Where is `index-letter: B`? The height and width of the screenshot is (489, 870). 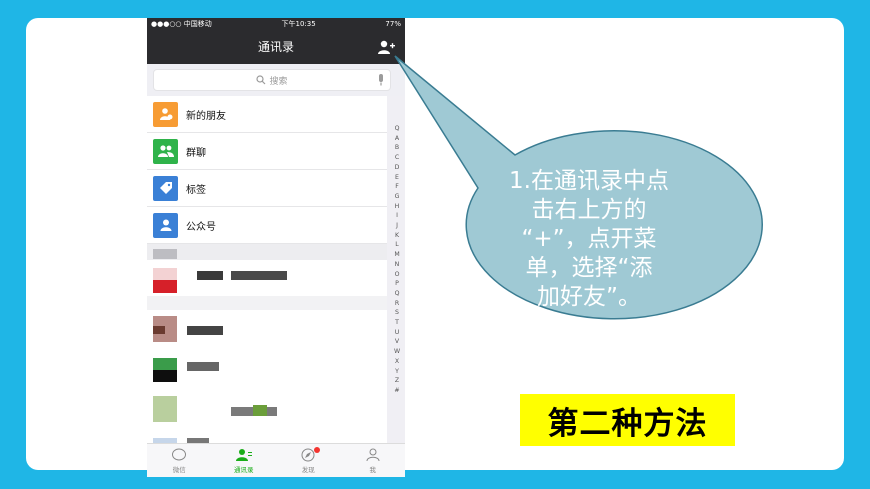 index-letter: B is located at coordinates (397, 148).